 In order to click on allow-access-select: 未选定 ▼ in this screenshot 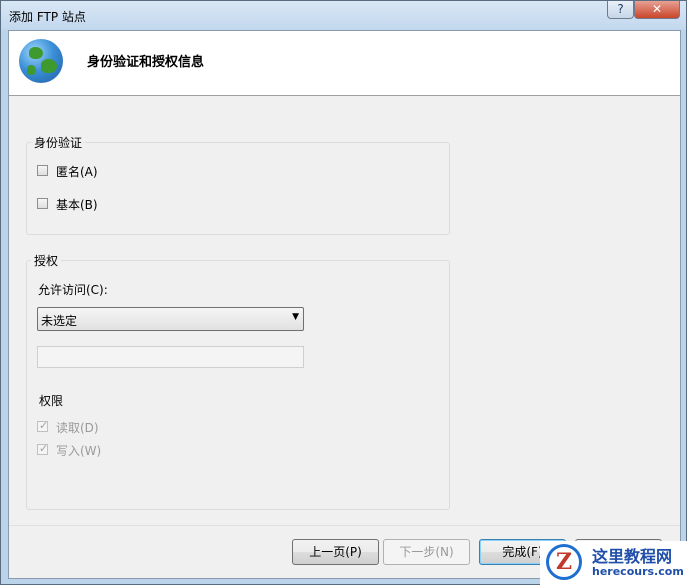, I will do `click(170, 319)`.